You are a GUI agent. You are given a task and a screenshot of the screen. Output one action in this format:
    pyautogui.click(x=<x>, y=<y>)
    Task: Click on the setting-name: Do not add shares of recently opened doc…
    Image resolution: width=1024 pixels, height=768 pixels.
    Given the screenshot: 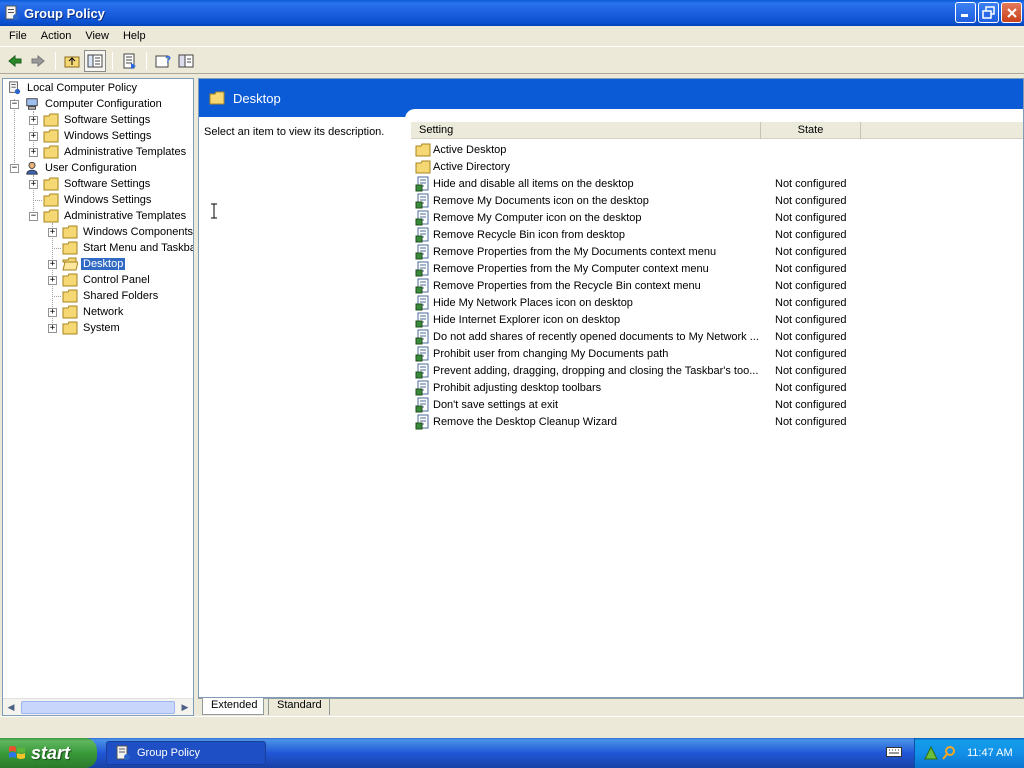 What is the action you would take?
    pyautogui.click(x=596, y=336)
    